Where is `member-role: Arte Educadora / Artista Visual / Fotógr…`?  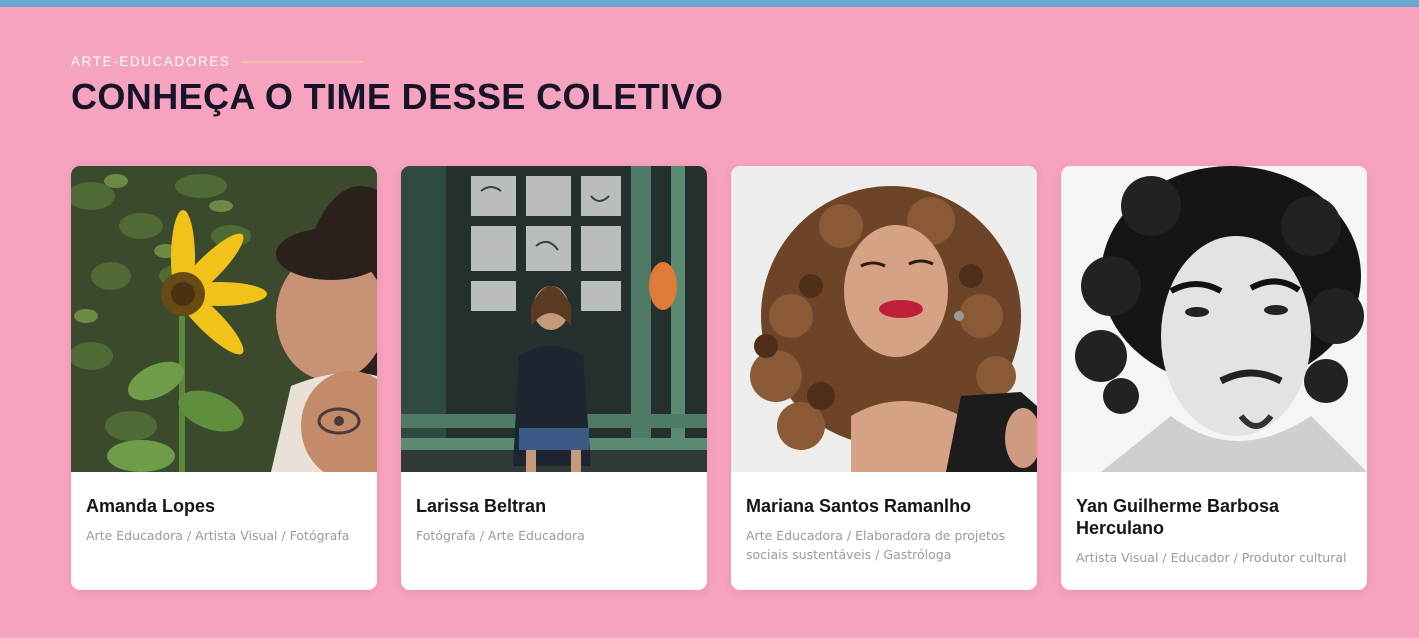
member-role: Arte Educadora / Artista Visual / Fotógr… is located at coordinates (218, 535).